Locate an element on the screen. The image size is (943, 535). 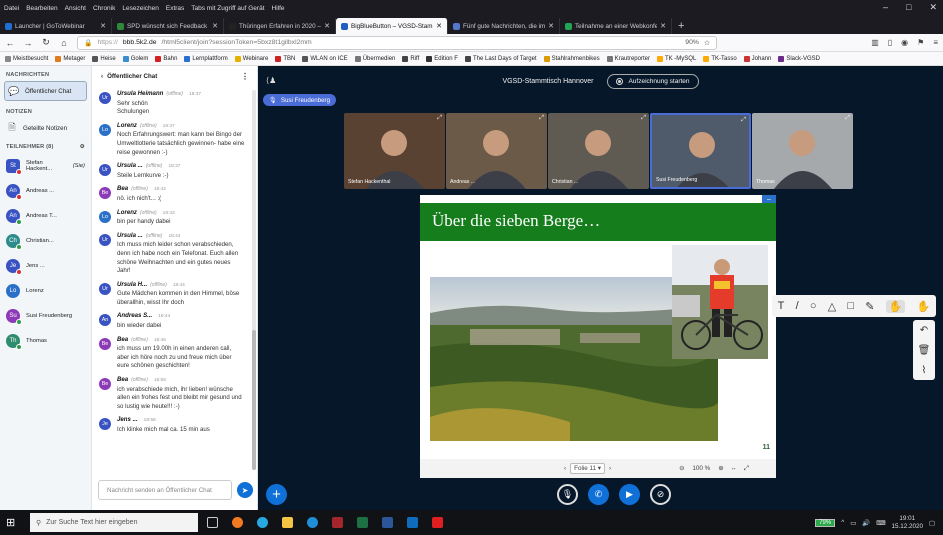
extension-icon: ⚑ is located at coordinates (920, 42).